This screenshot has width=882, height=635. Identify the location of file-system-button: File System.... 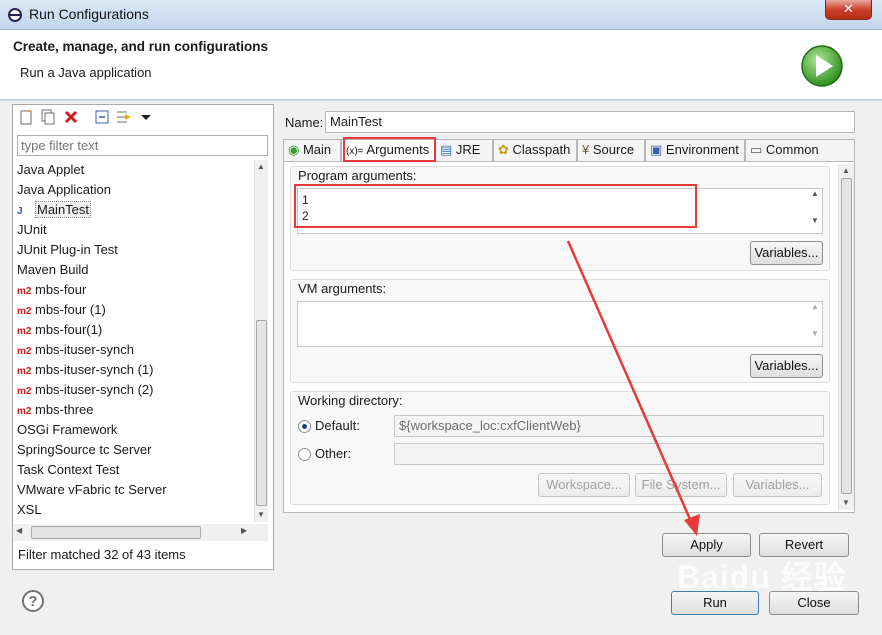
(681, 485).